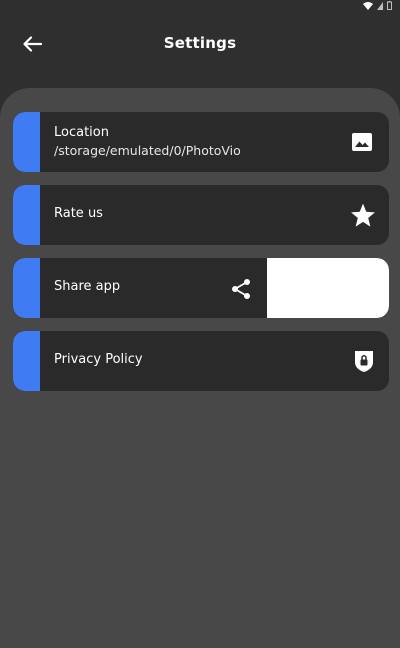  Describe the element at coordinates (78, 213) in the screenshot. I see `rate-us-label: Rate us` at that location.